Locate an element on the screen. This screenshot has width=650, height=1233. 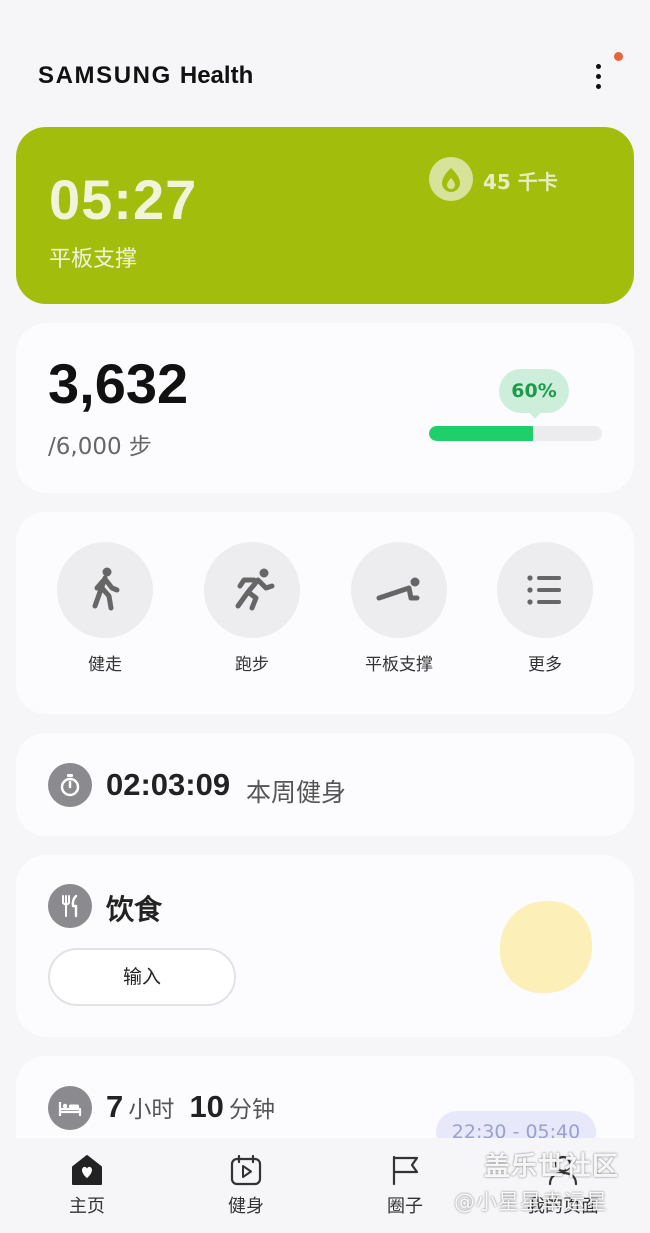
app-logo: SAMSUNG Health is located at coordinates (145, 76).